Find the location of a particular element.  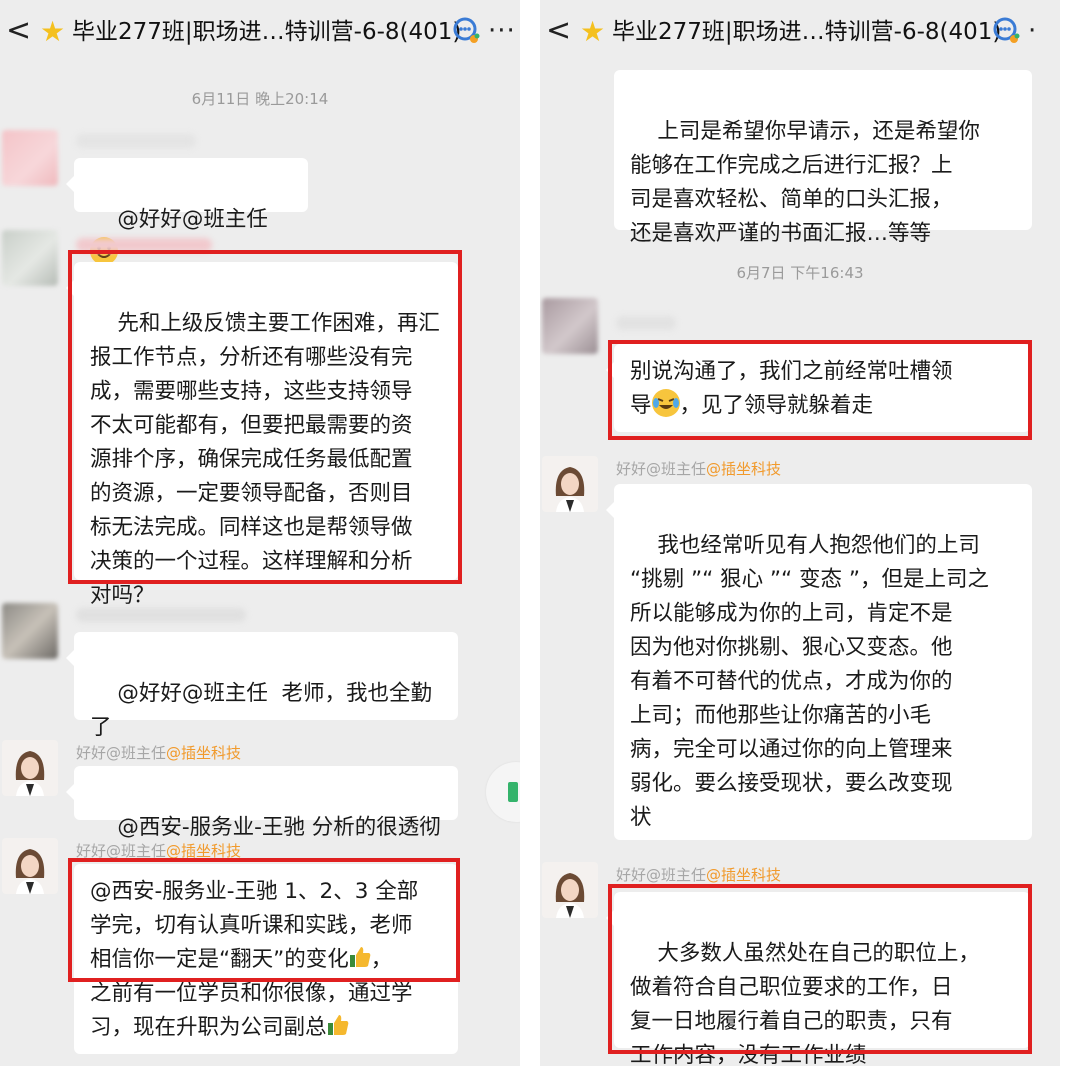

chat-header: < ★ 毕业277班|职场进…特训营-6-8(401) · is located at coordinates (800, 32).